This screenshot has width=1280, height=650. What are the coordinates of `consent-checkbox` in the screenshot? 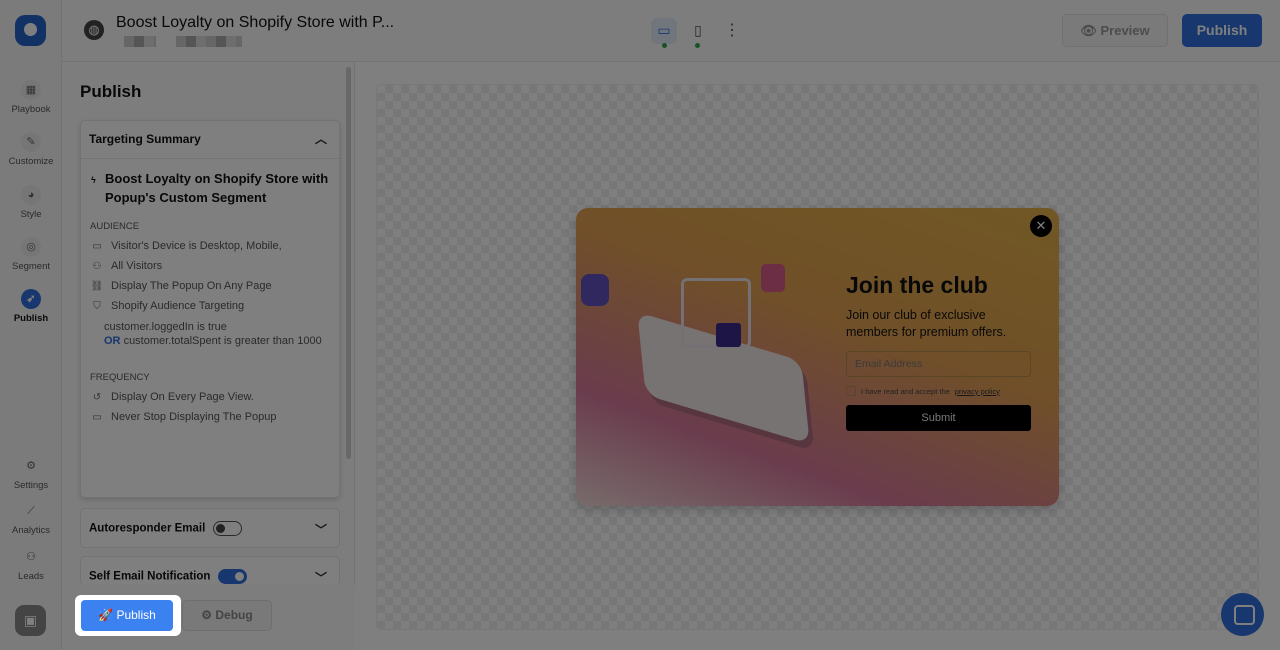 It's located at (851, 391).